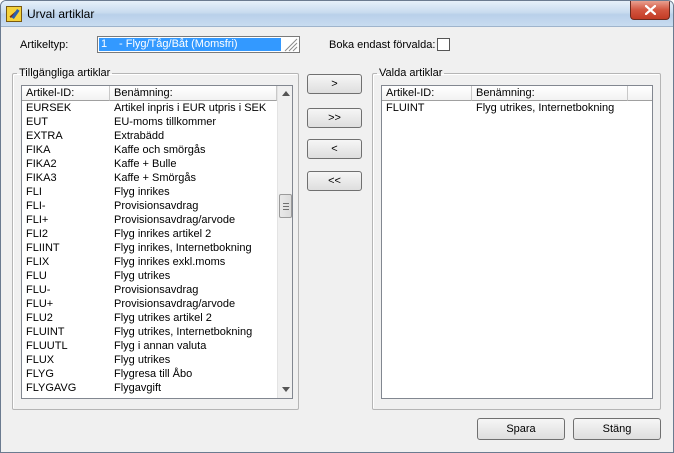 This screenshot has height=453, width=674. Describe the element at coordinates (163, 318) in the screenshot. I see `benamning-cell: Flyg utrikes artikel 2` at that location.